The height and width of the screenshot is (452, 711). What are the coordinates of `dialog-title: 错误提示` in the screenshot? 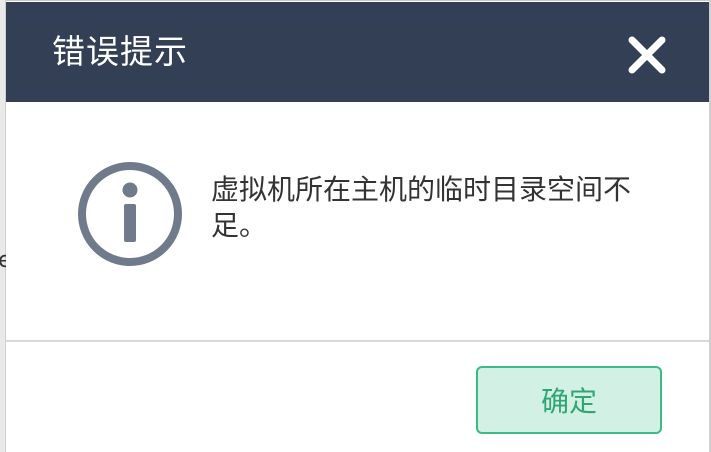 It's located at (120, 51).